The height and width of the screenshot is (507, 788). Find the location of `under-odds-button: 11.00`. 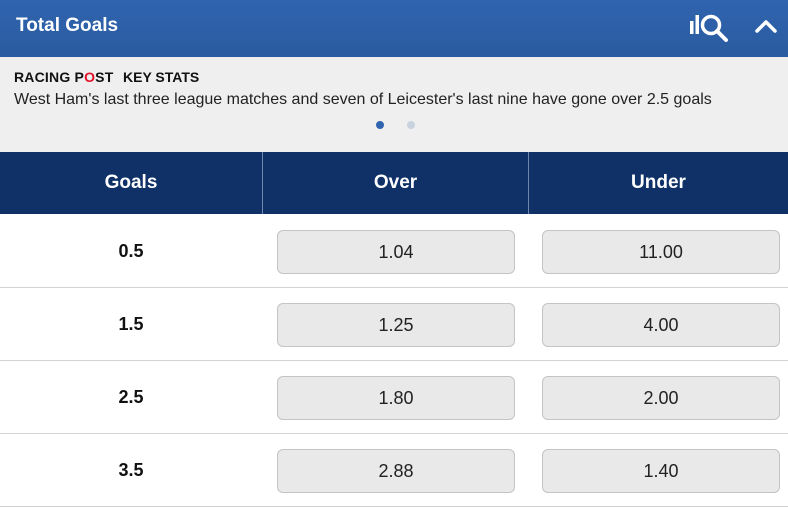

under-odds-button: 11.00 is located at coordinates (661, 252).